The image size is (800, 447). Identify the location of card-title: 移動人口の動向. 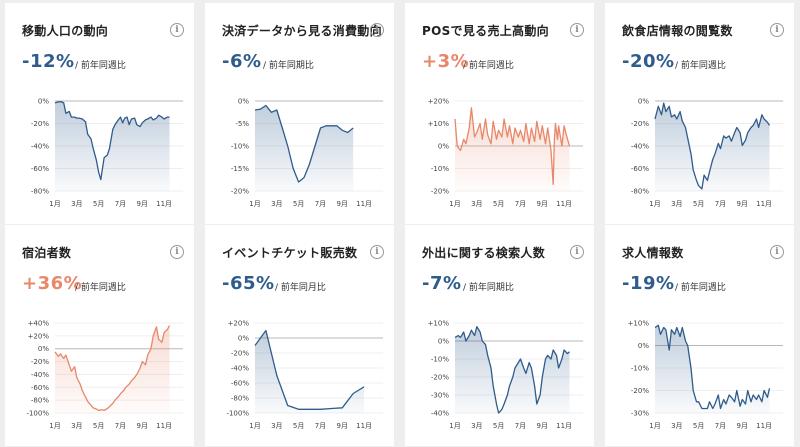
(65, 31).